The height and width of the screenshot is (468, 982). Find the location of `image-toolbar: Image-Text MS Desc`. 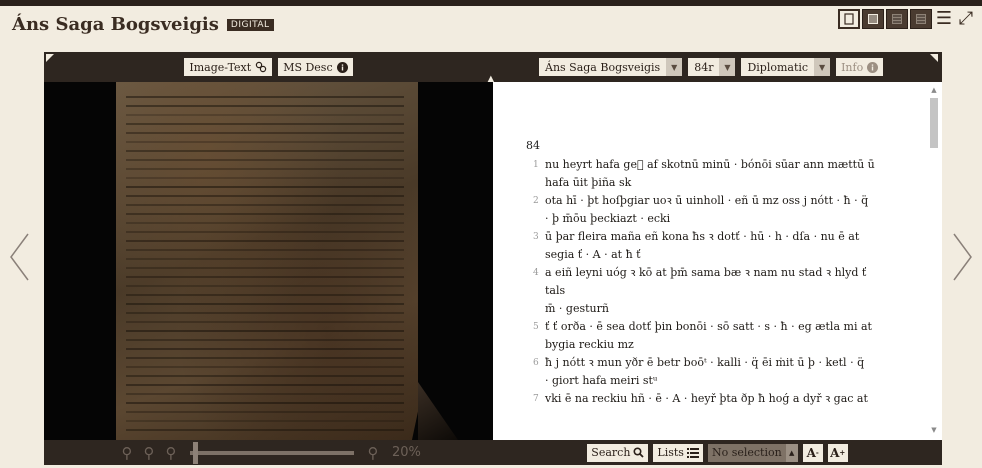

image-toolbar: Image-Text MS Desc is located at coordinates (268, 67).